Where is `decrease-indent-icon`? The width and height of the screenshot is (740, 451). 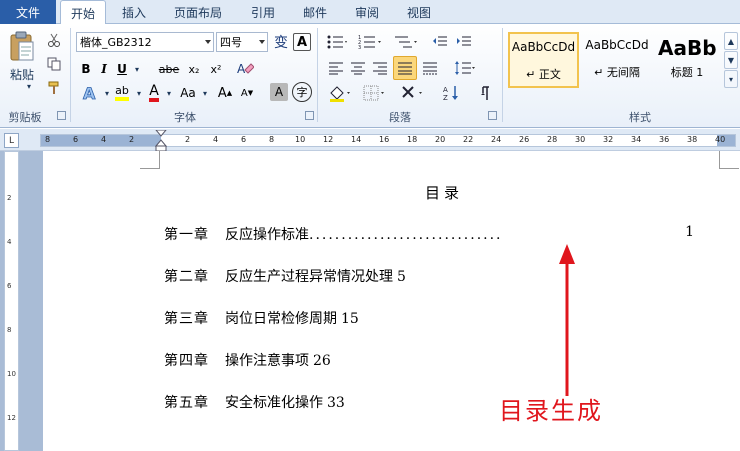 decrease-indent-icon is located at coordinates (440, 42).